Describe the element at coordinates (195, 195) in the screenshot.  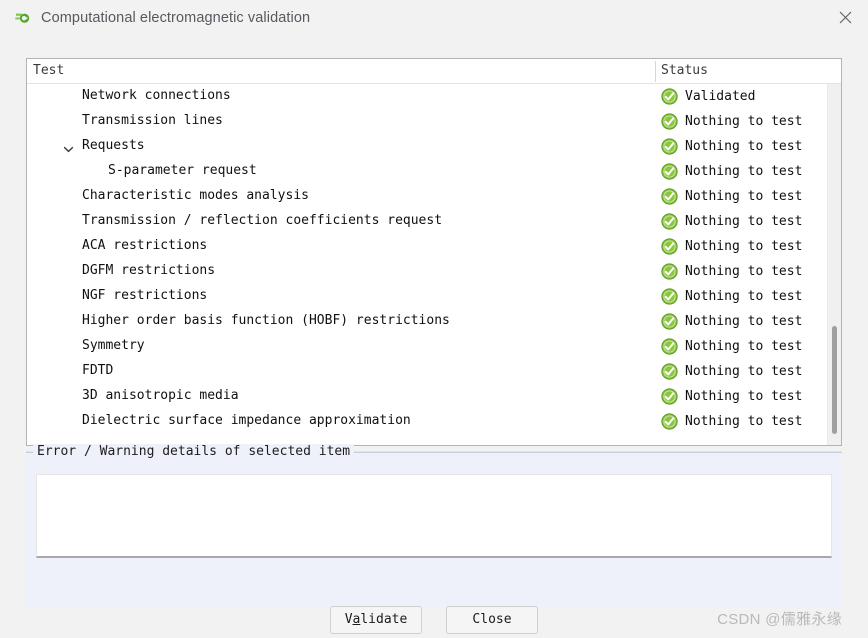
I see `tree-row-label: Characteristic modes analysis` at that location.